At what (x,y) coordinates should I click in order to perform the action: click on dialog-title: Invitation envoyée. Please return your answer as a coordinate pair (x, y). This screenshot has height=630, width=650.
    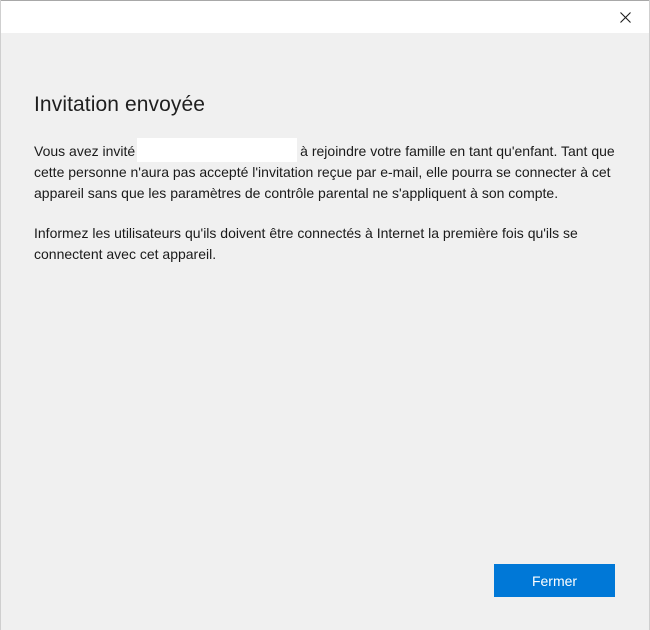
    Looking at the image, I should click on (120, 104).